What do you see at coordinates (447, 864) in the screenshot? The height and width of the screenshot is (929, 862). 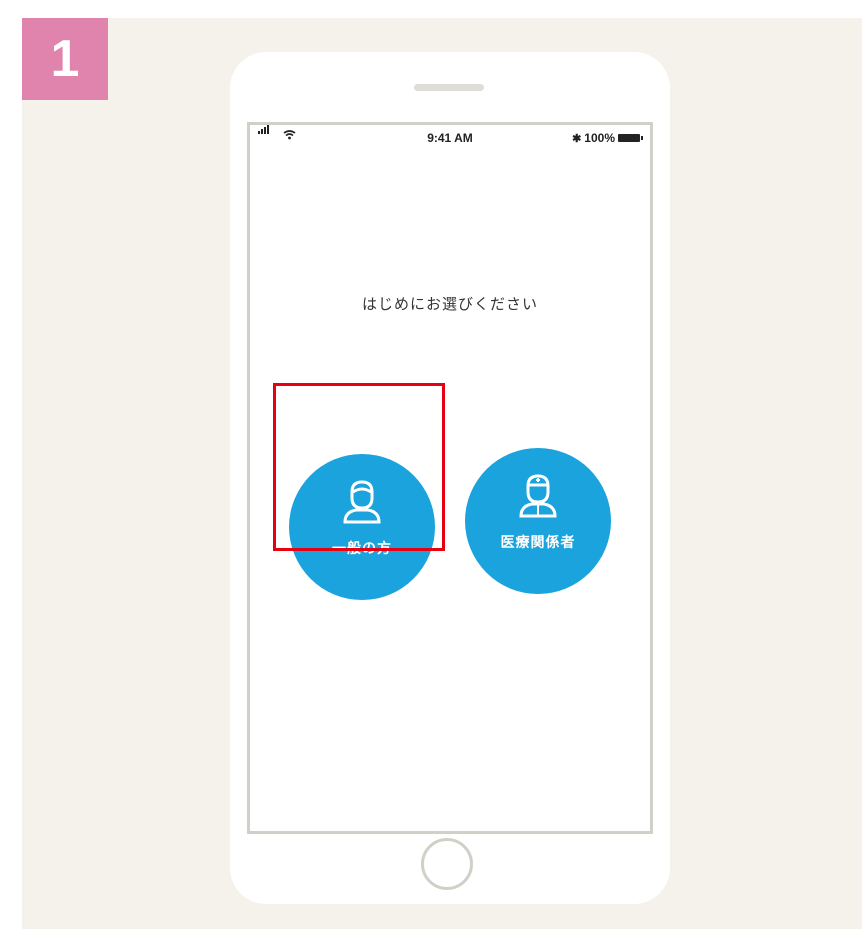 I see `home-button` at bounding box center [447, 864].